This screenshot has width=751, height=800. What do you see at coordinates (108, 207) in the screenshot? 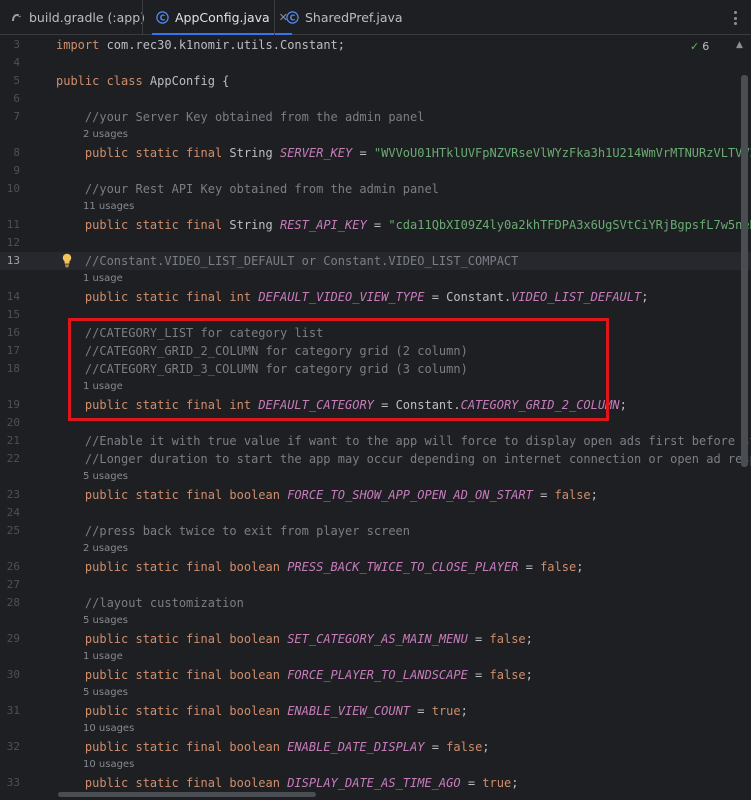
I see `usages-hint: 11 usages` at bounding box center [108, 207].